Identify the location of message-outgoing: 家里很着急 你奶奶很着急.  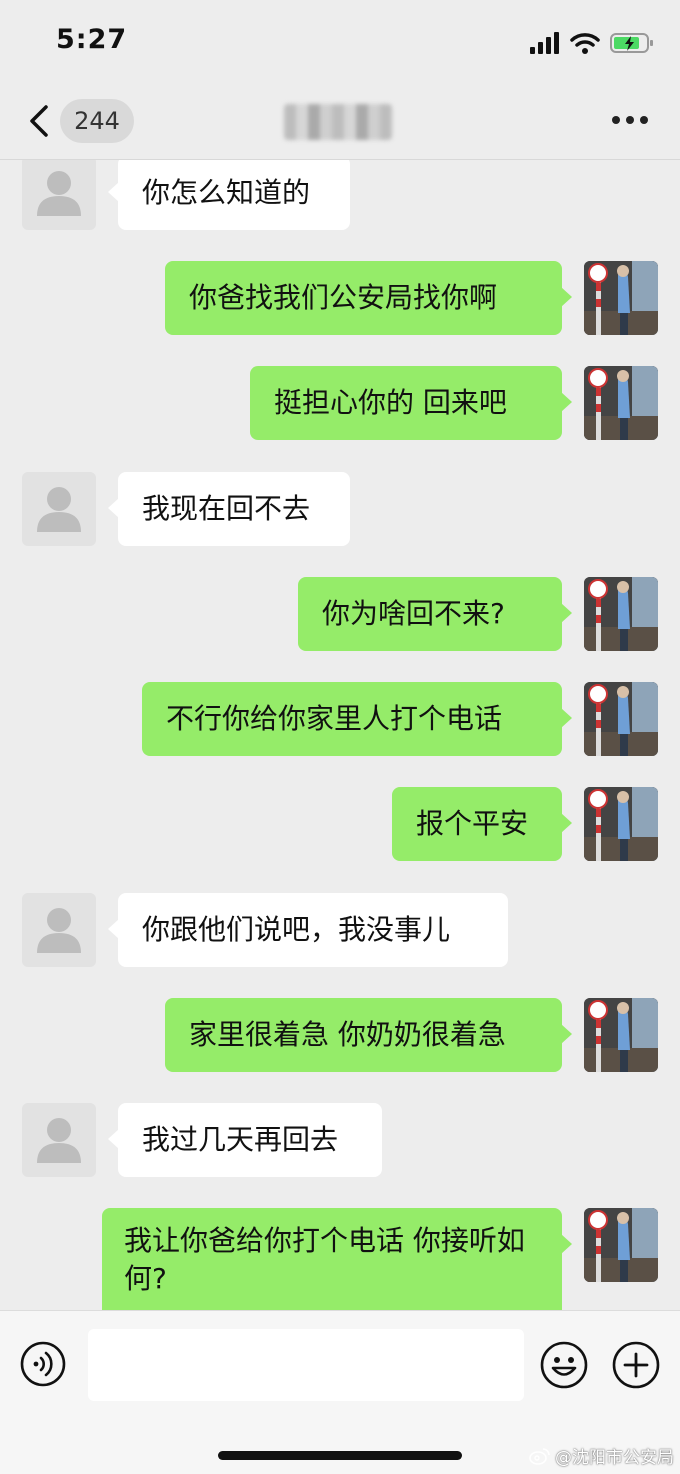
(340, 1038).